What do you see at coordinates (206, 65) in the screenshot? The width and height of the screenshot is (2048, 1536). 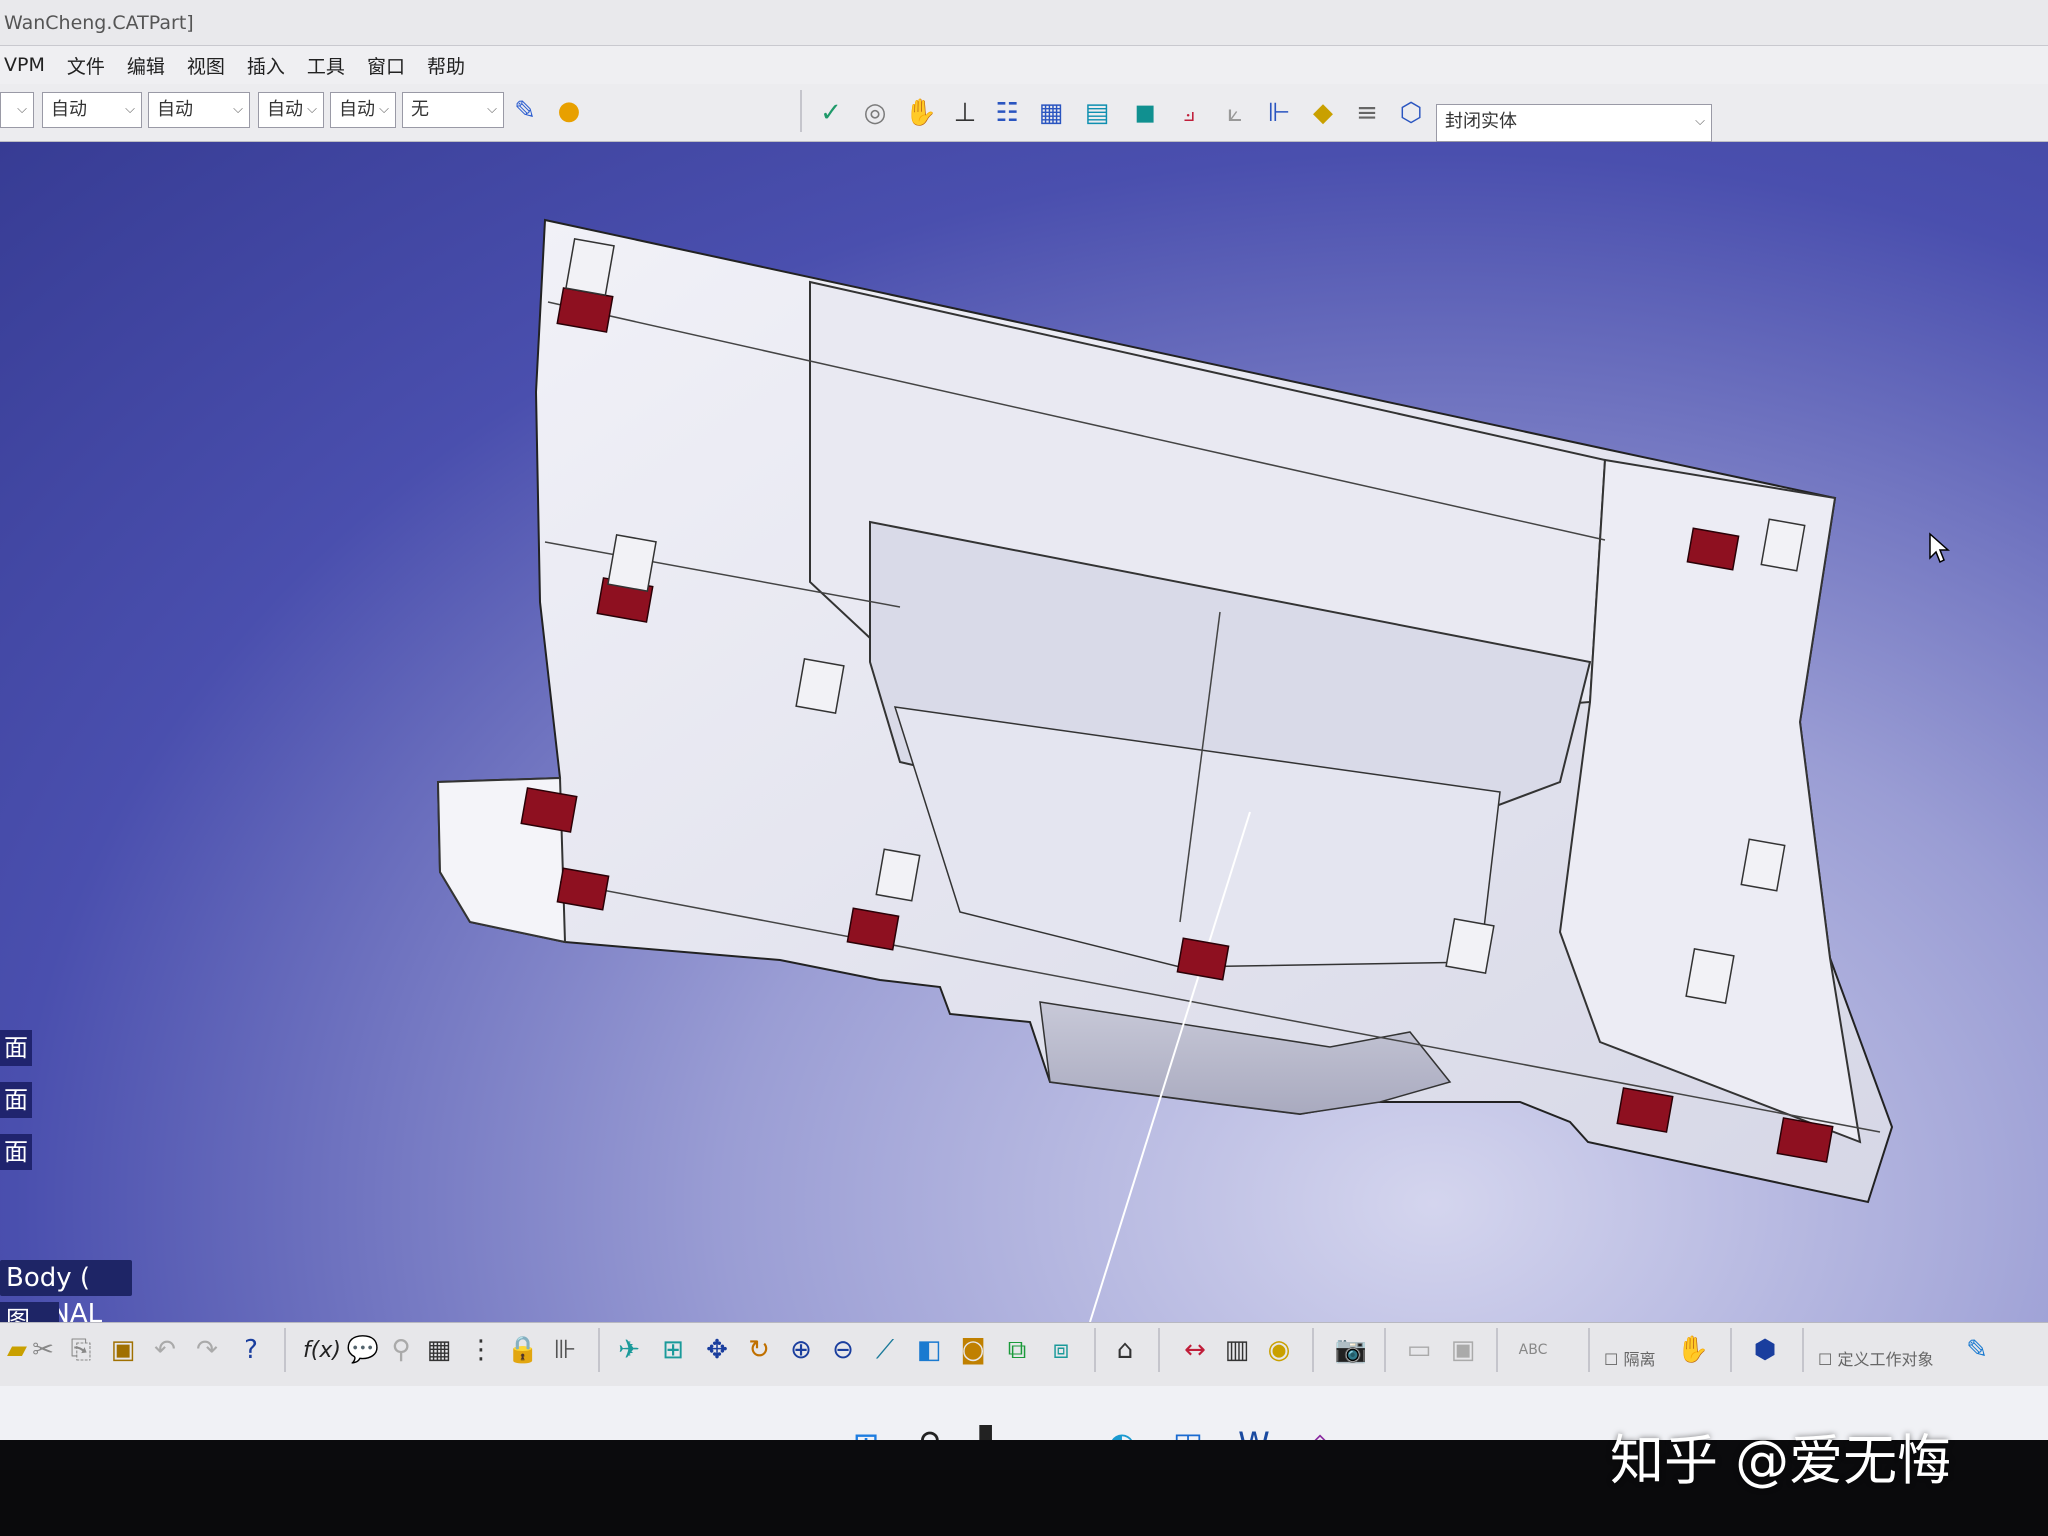 I see `menu-view: 视图` at bounding box center [206, 65].